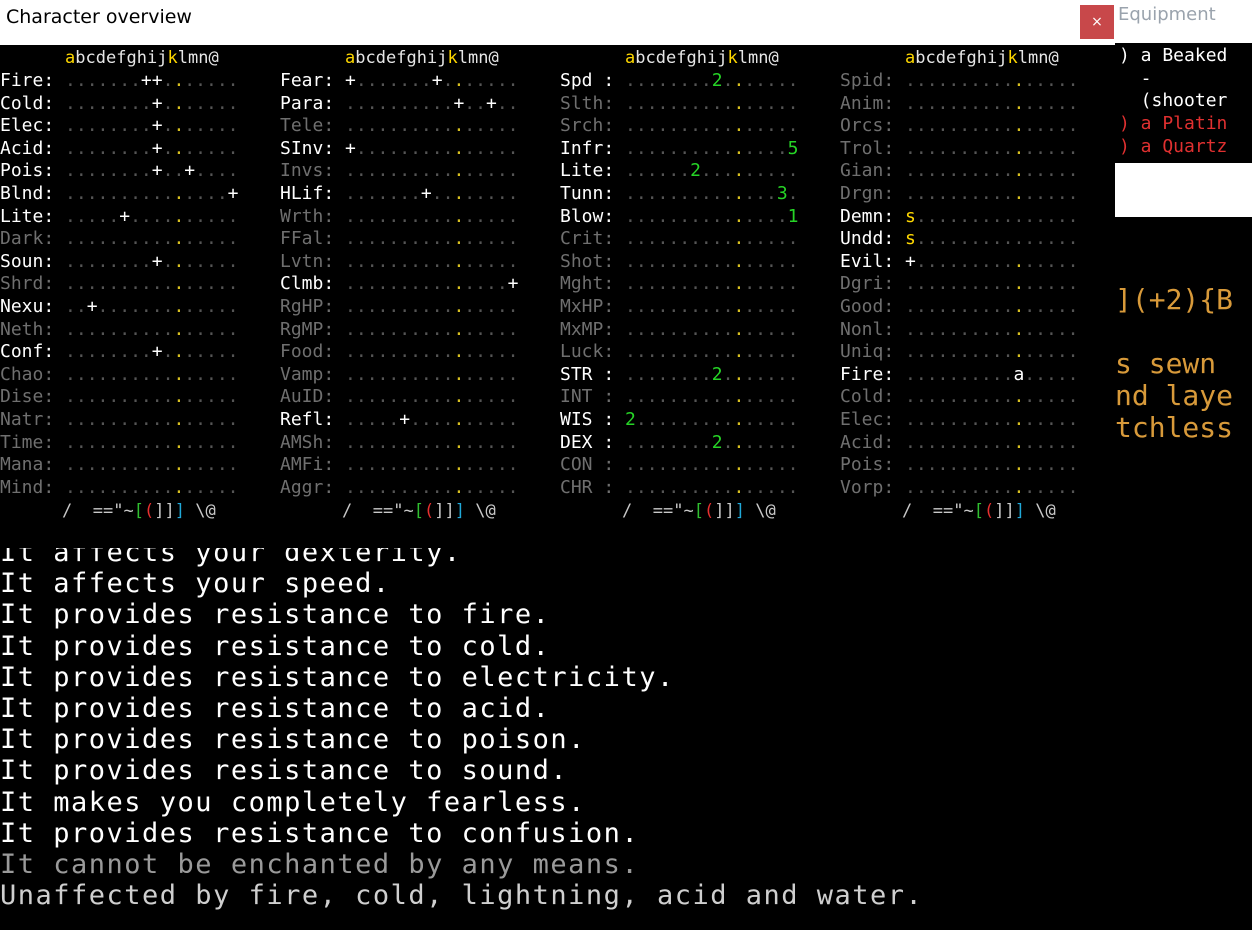 The image size is (1252, 930). What do you see at coordinates (307, 193) in the screenshot?
I see `flag-label: HLif:` at bounding box center [307, 193].